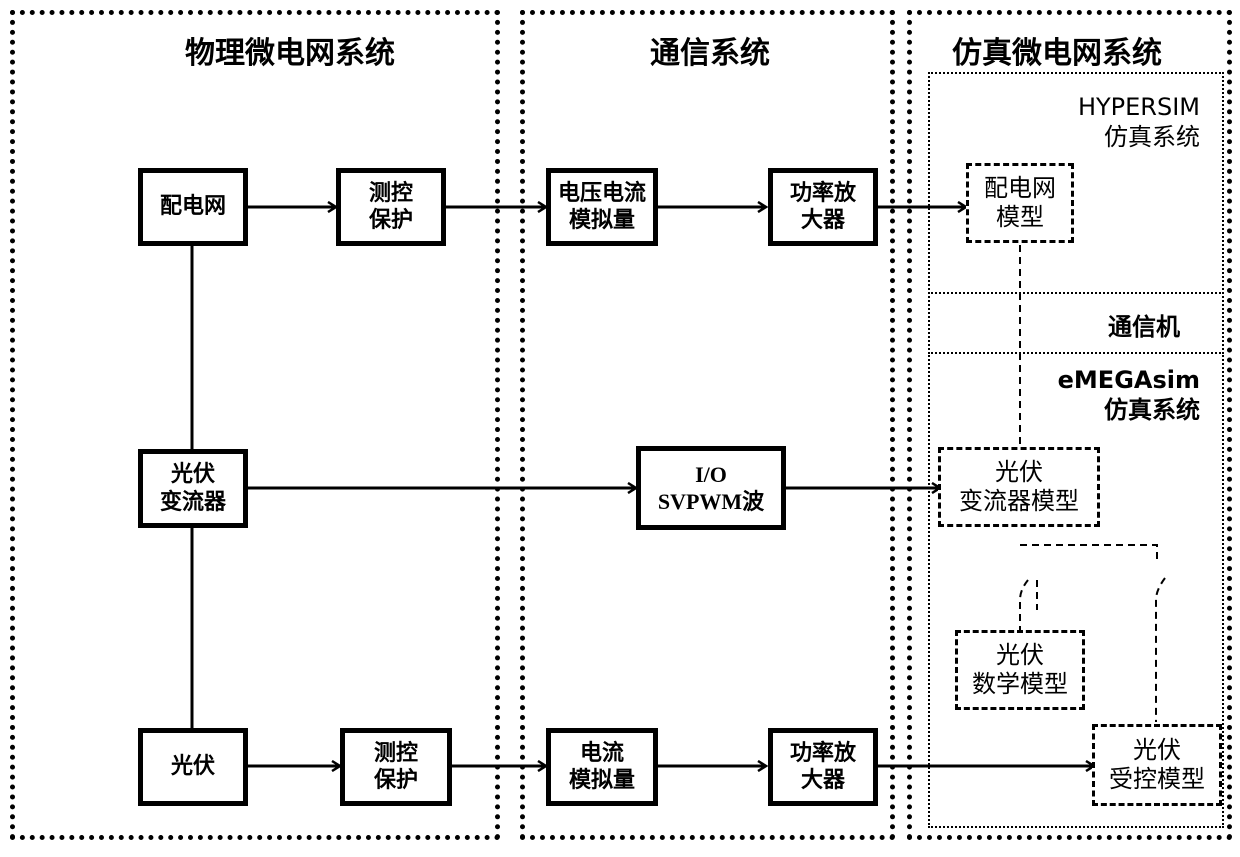 The image size is (1240, 857). I want to click on box-power-amp-bottom: 功率放 大器, so click(823, 767).